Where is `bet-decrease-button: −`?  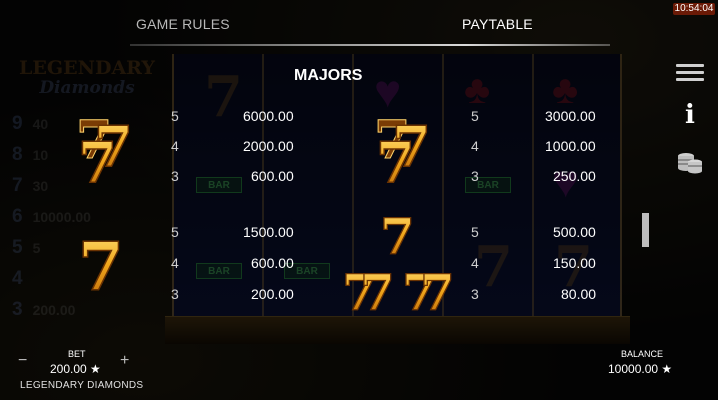
bet-decrease-button: − is located at coordinates (22, 361).